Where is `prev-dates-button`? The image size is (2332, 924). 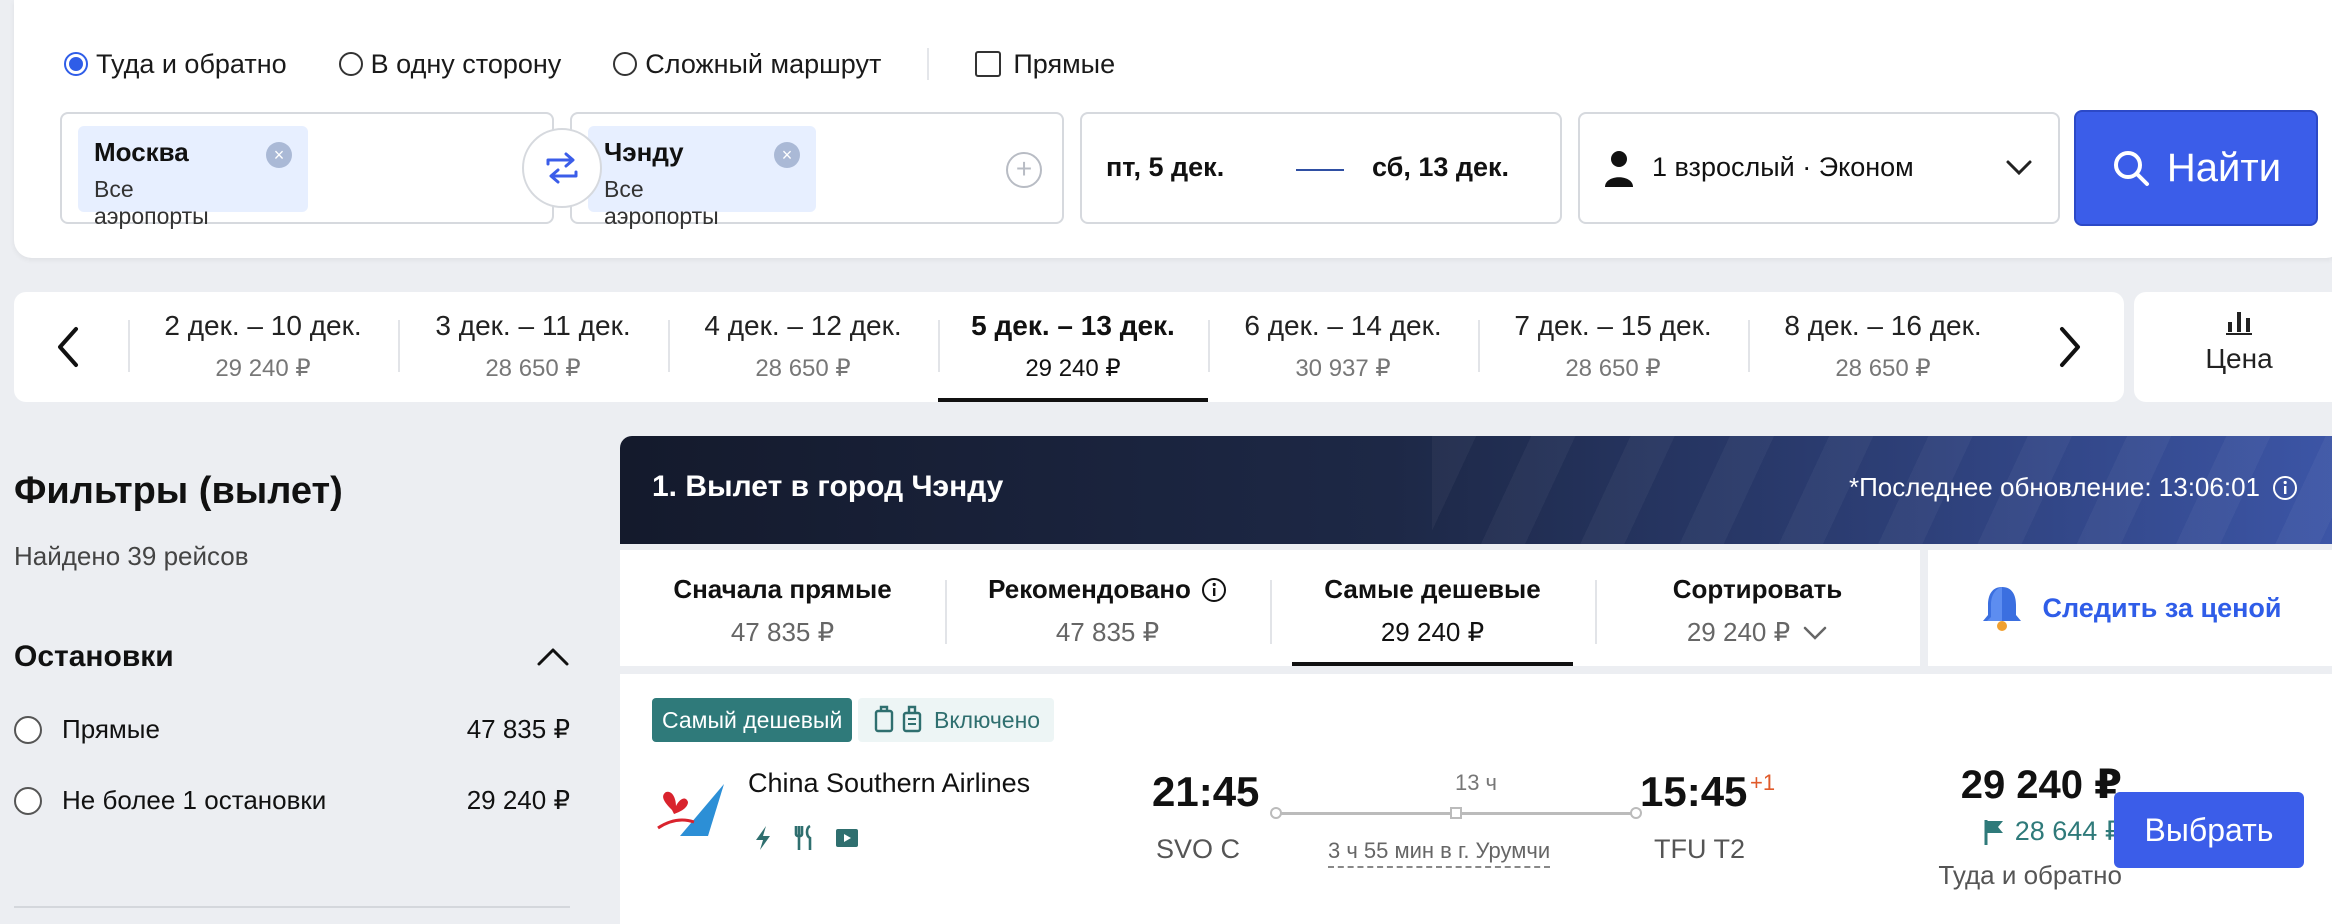
prev-dates-button is located at coordinates (68, 347).